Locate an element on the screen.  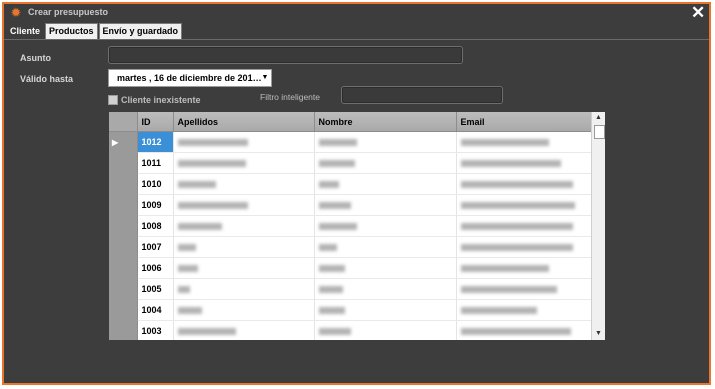
table-row: 1006 is located at coordinates (350, 268).